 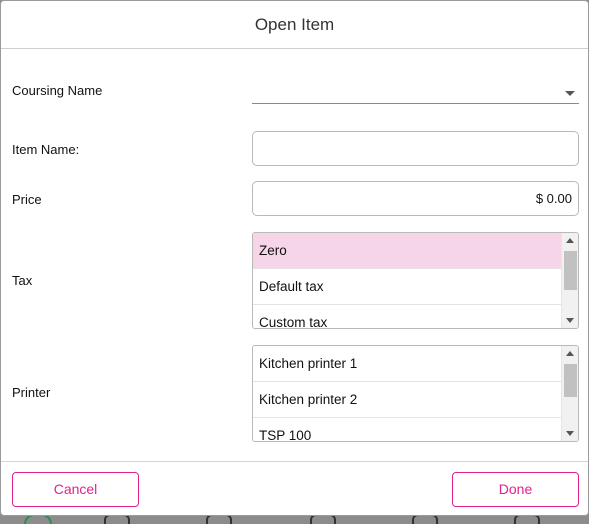 I want to click on printer-option-kitchen-2: Kitchen printer 2, so click(x=407, y=400).